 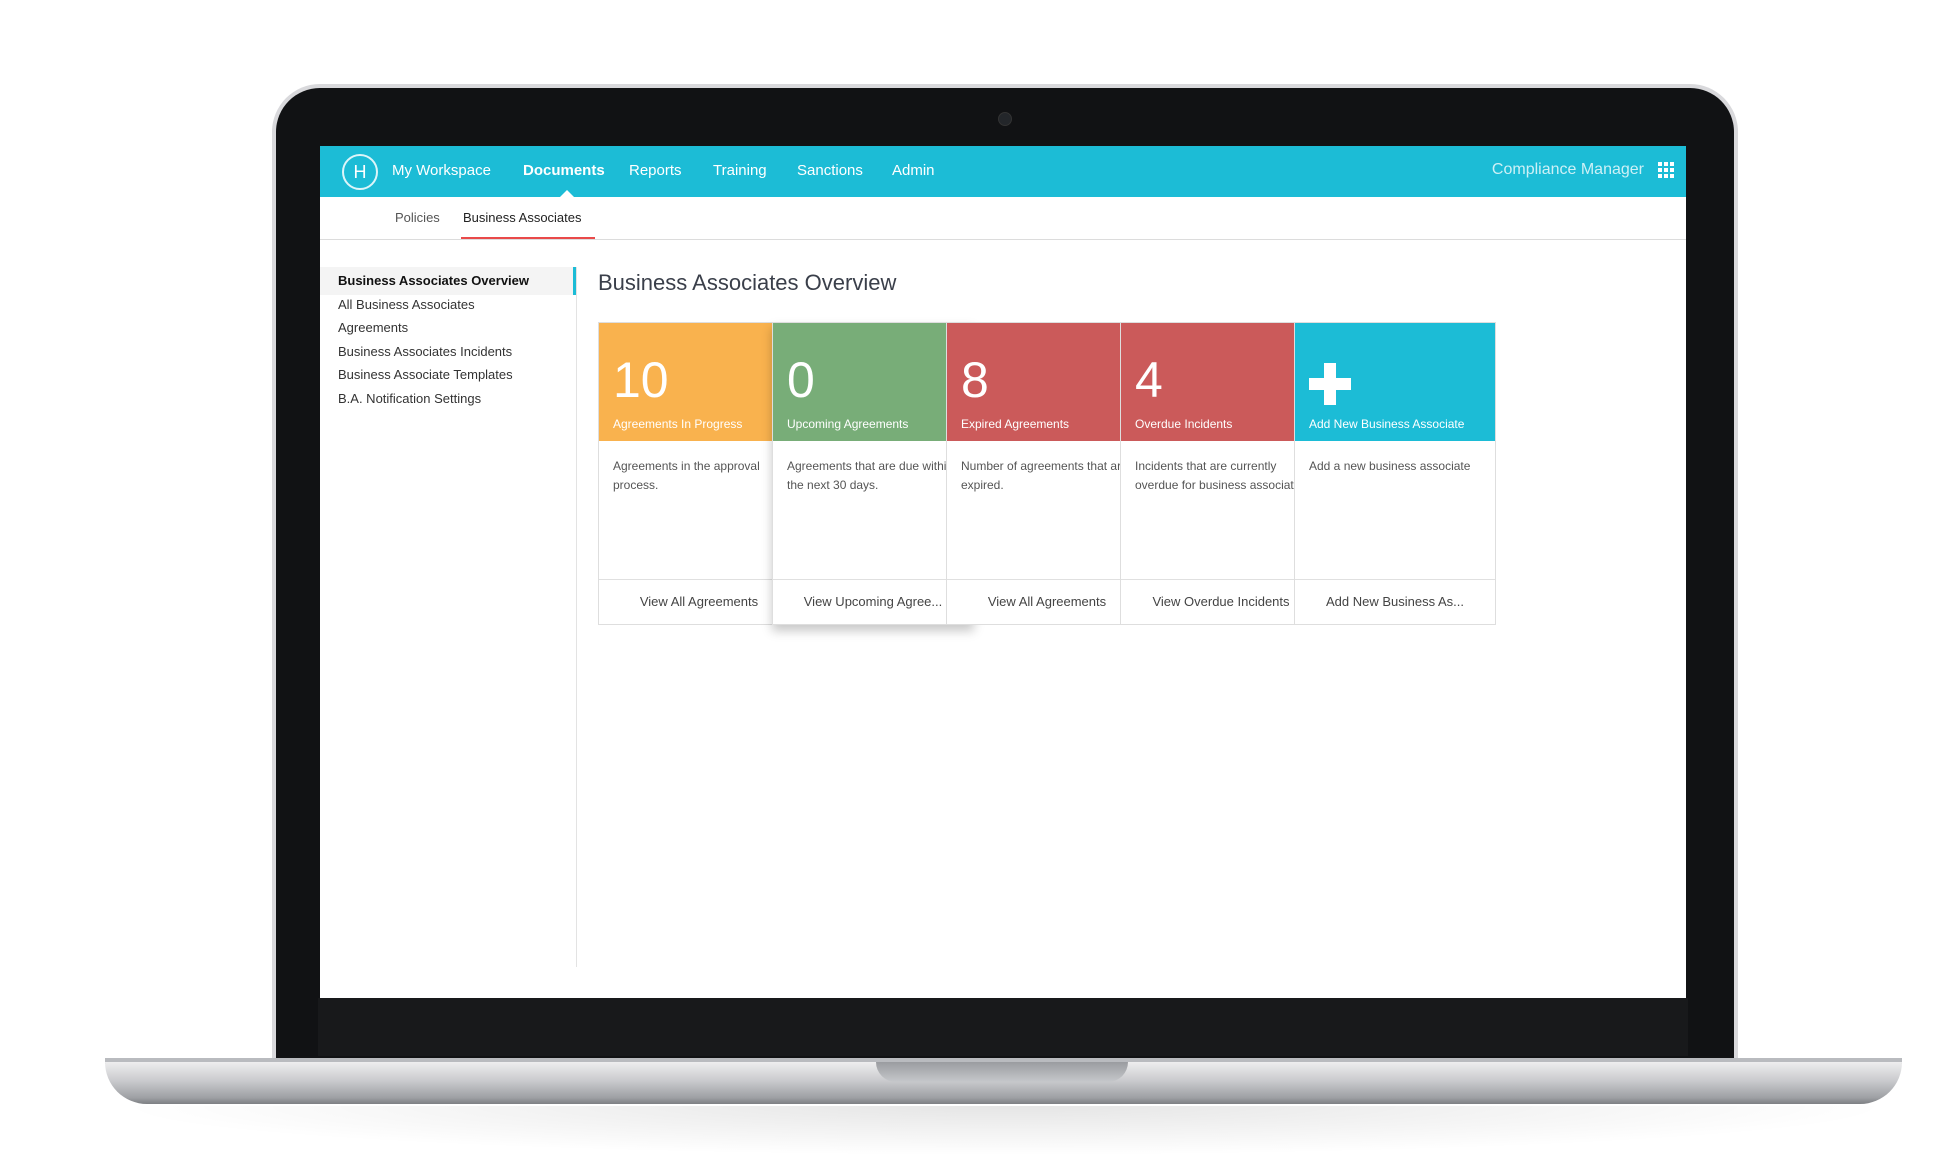 I want to click on nav-documents: Documents, so click(x=564, y=170).